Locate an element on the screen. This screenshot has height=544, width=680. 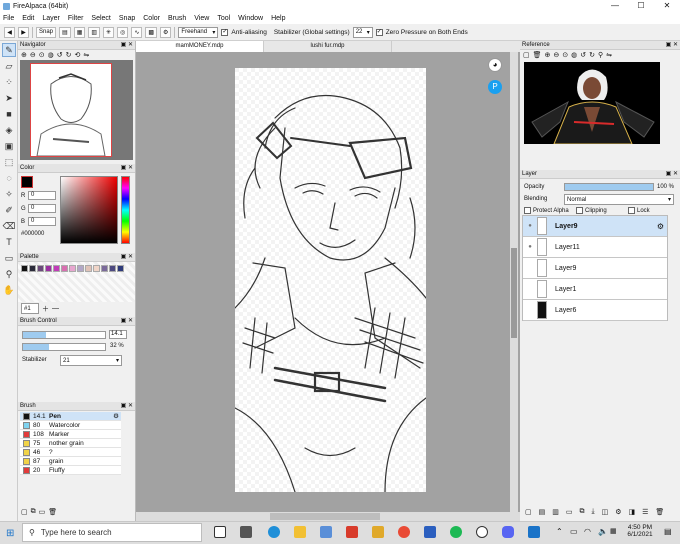
menu-snap: Snap is located at coordinates (127, 18).